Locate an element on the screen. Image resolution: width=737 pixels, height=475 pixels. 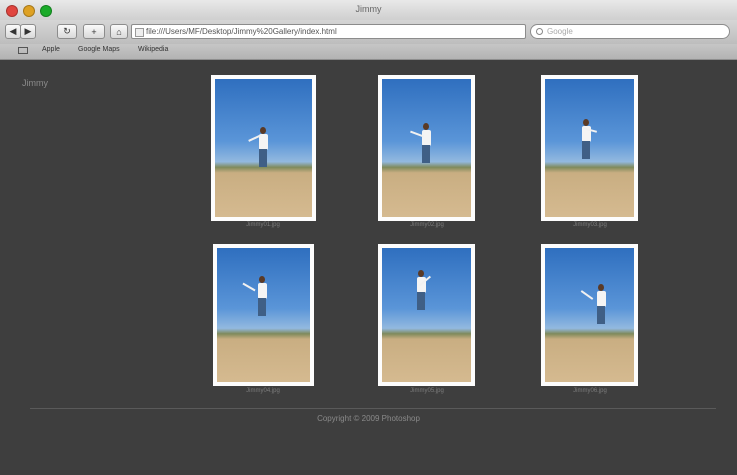
caption-4: Jimmy04.jpg is located at coordinates (263, 391).